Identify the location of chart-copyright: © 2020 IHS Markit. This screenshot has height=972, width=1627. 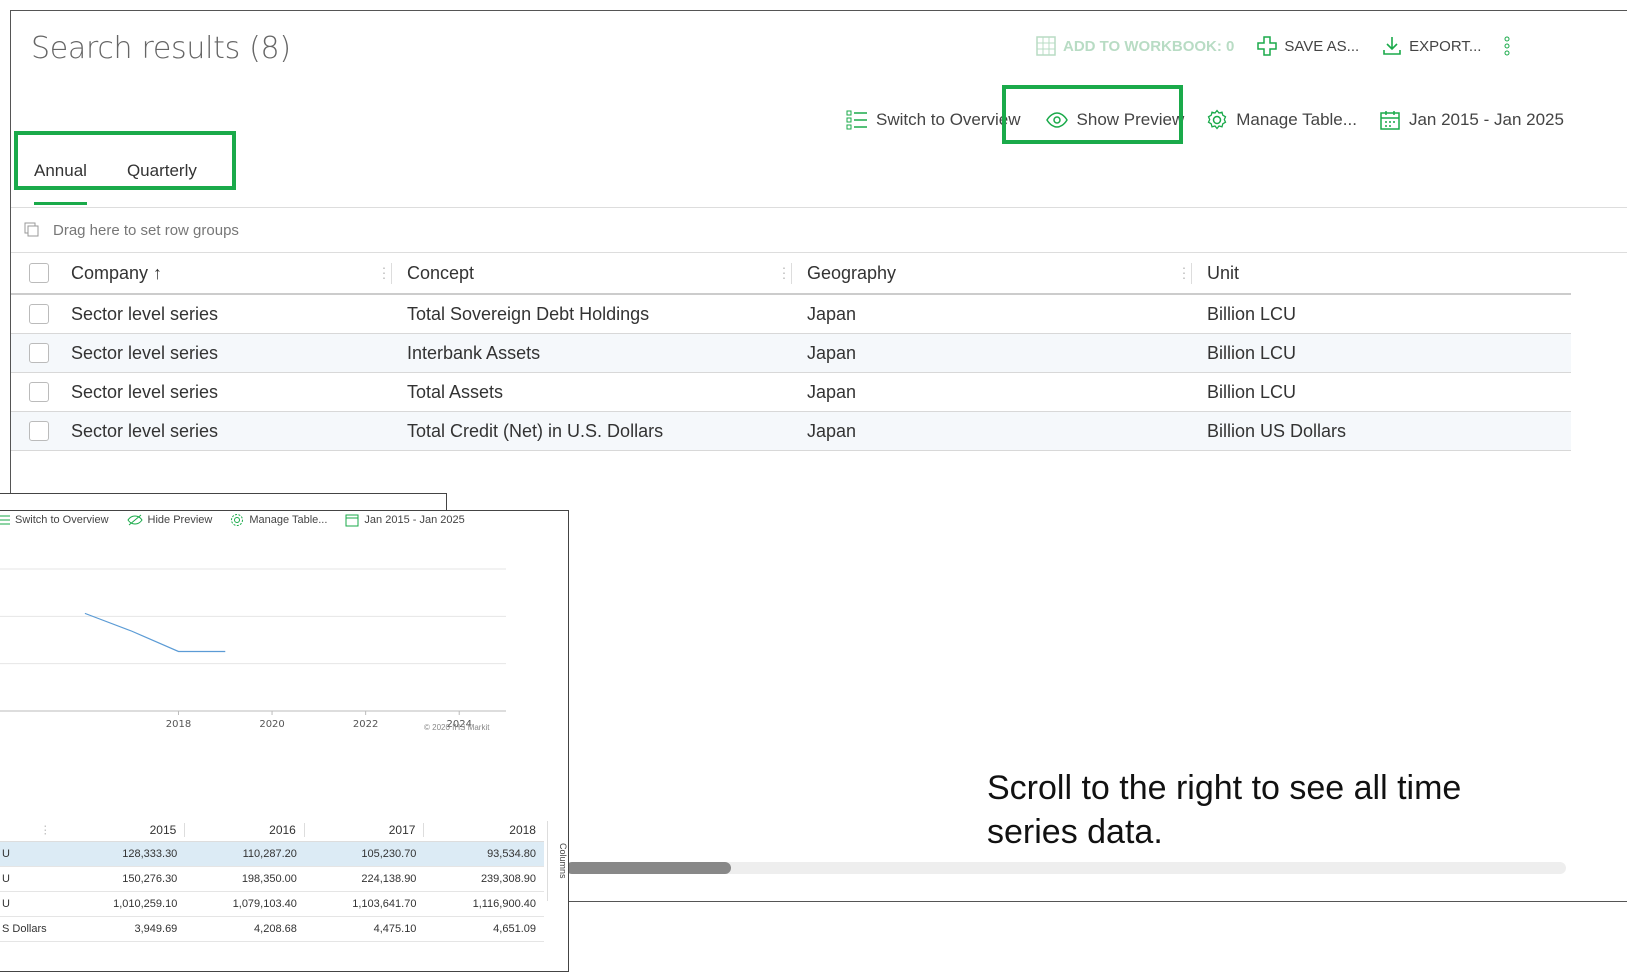
(457, 727).